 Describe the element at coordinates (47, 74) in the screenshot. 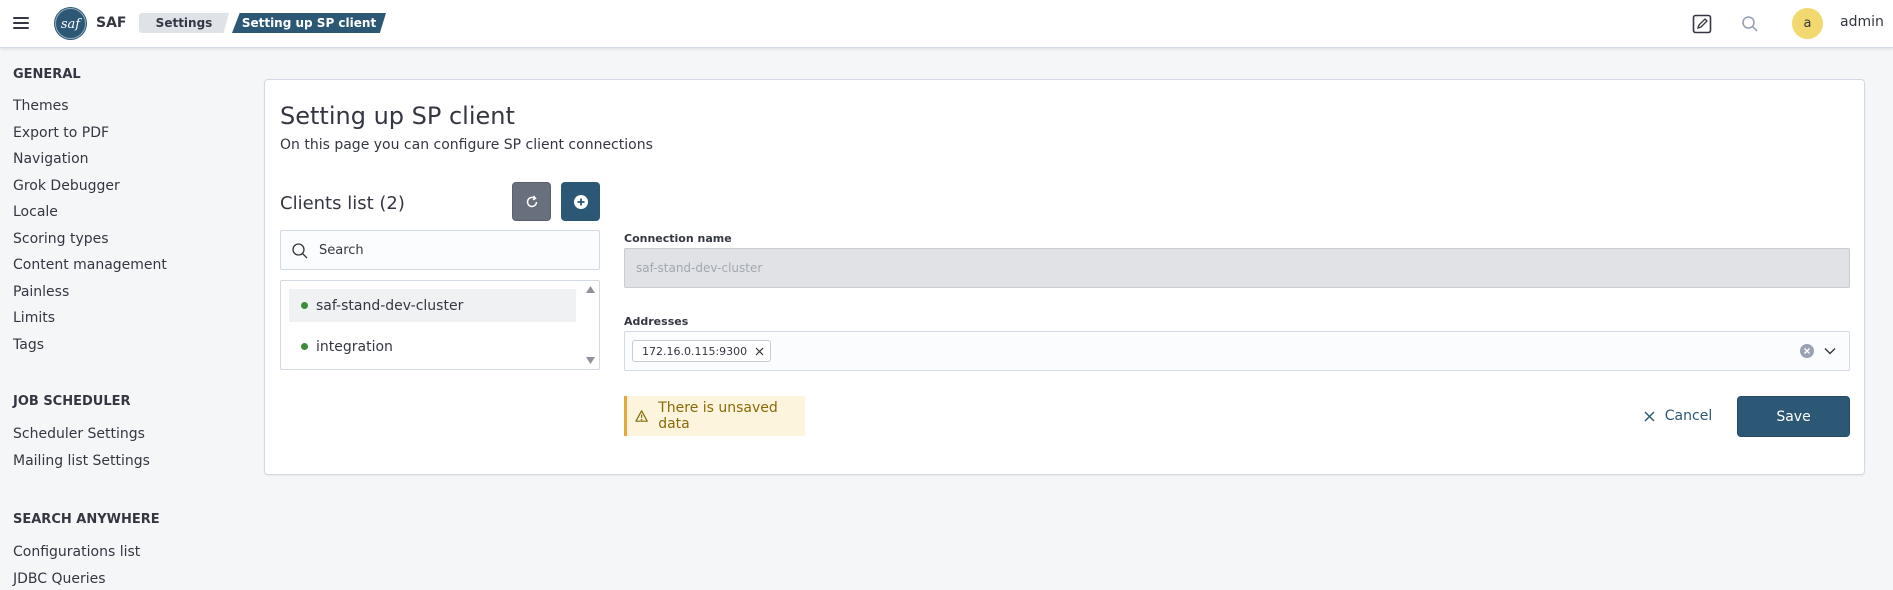

I see `sidebar-section-general: GENERAL` at that location.